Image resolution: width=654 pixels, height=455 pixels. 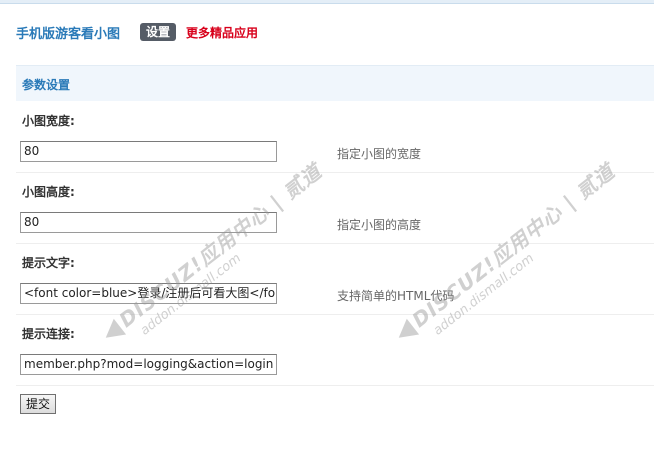 What do you see at coordinates (148, 364) in the screenshot?
I see `prompt-link-input: member.php?mod=logging&action=login` at bounding box center [148, 364].